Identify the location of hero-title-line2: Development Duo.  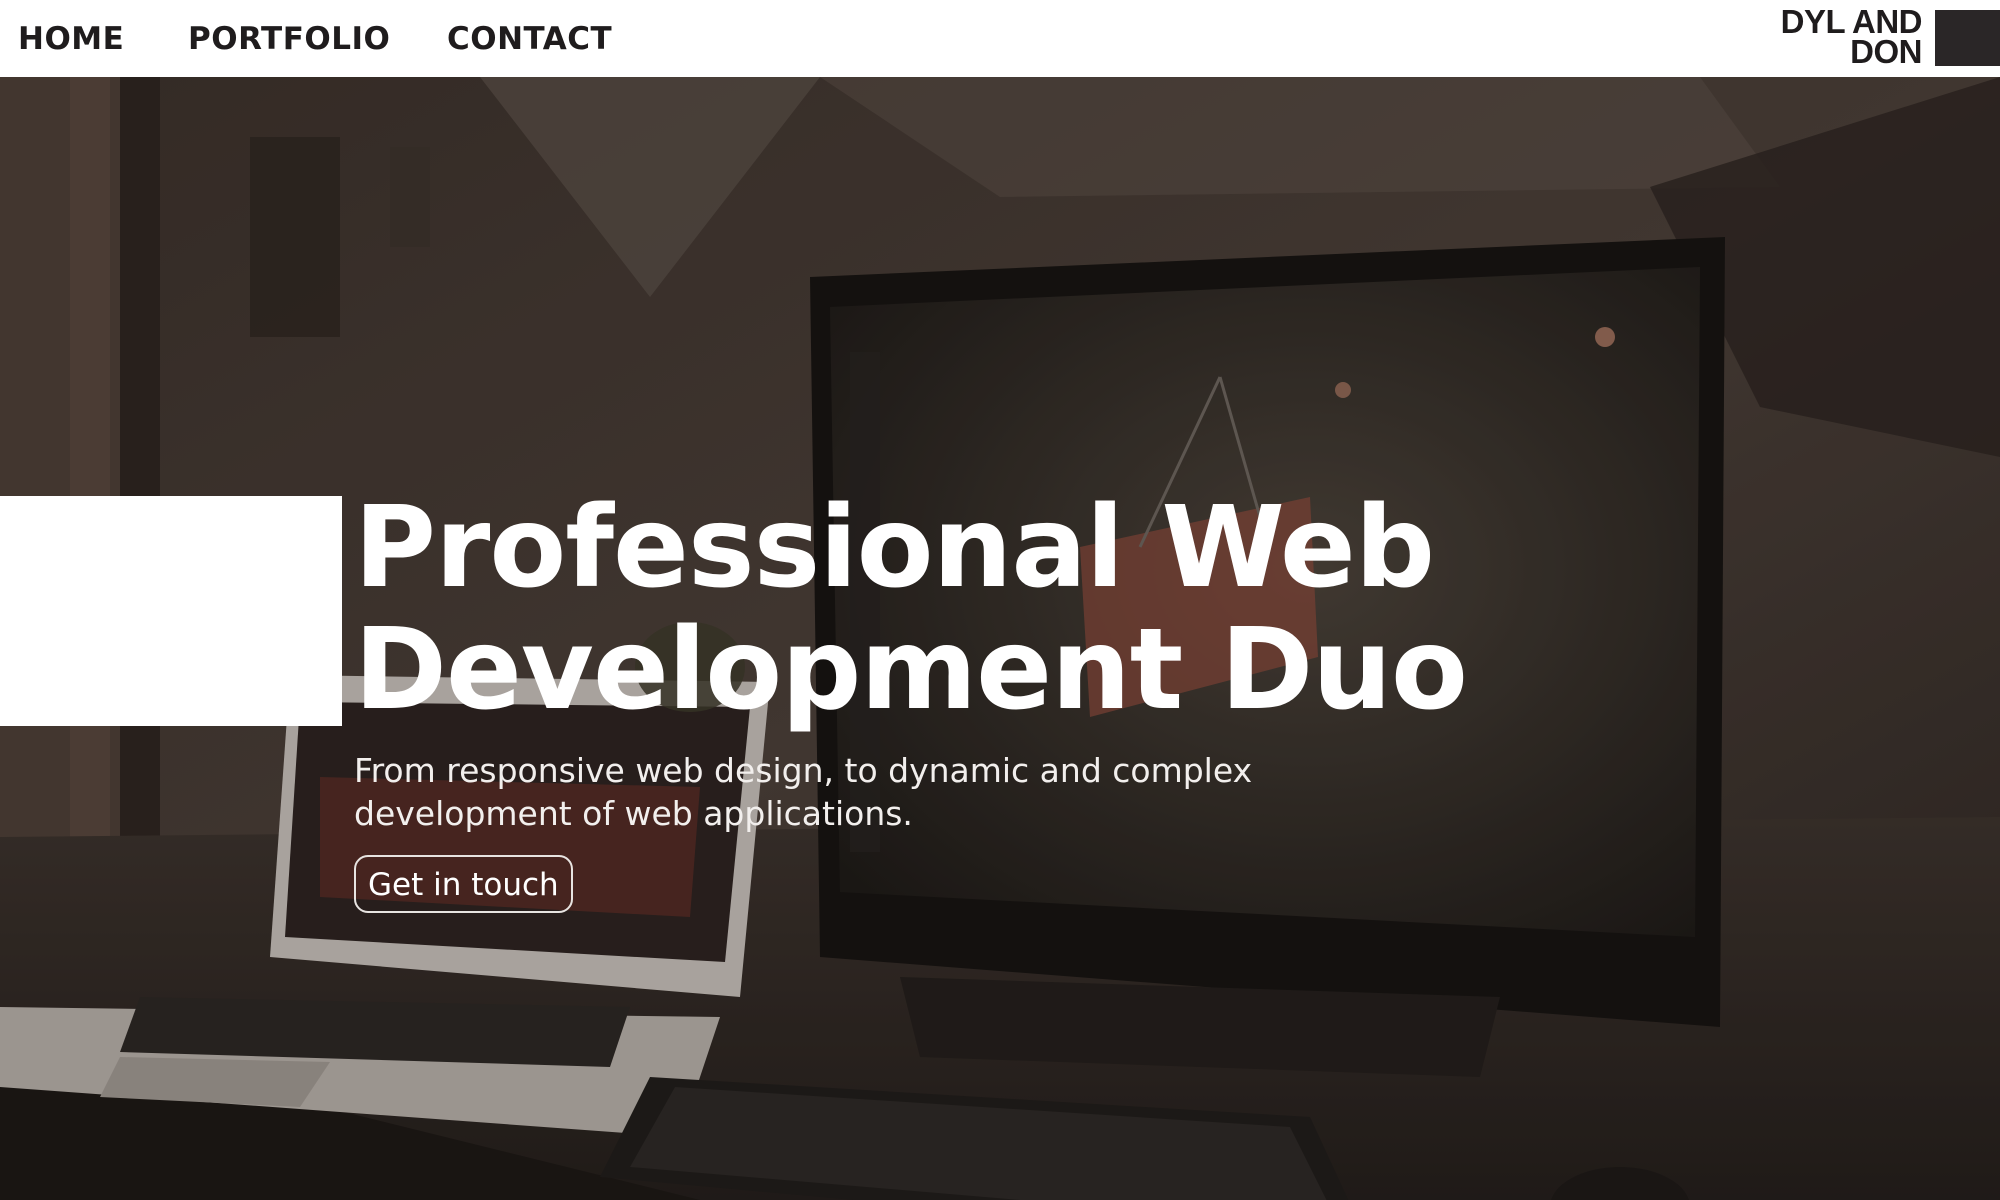
(911, 670).